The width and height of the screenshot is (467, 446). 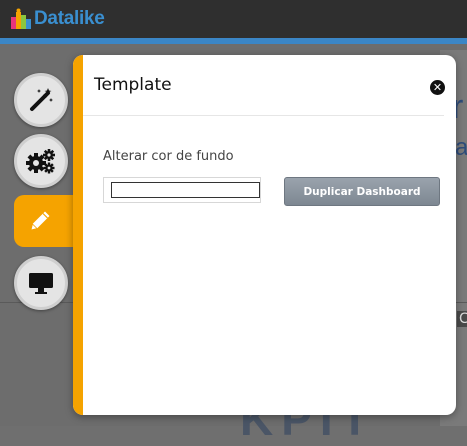 I want to click on magic-wand-icon, so click(x=41, y=100).